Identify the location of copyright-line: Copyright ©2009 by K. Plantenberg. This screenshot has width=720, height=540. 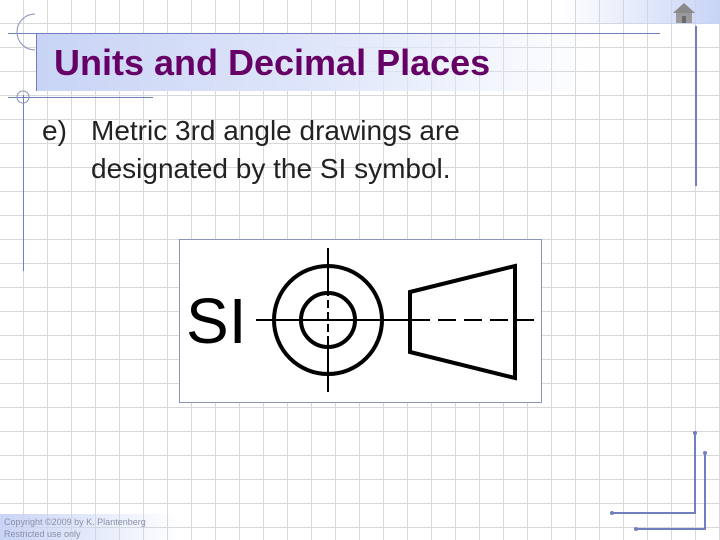
(75, 522).